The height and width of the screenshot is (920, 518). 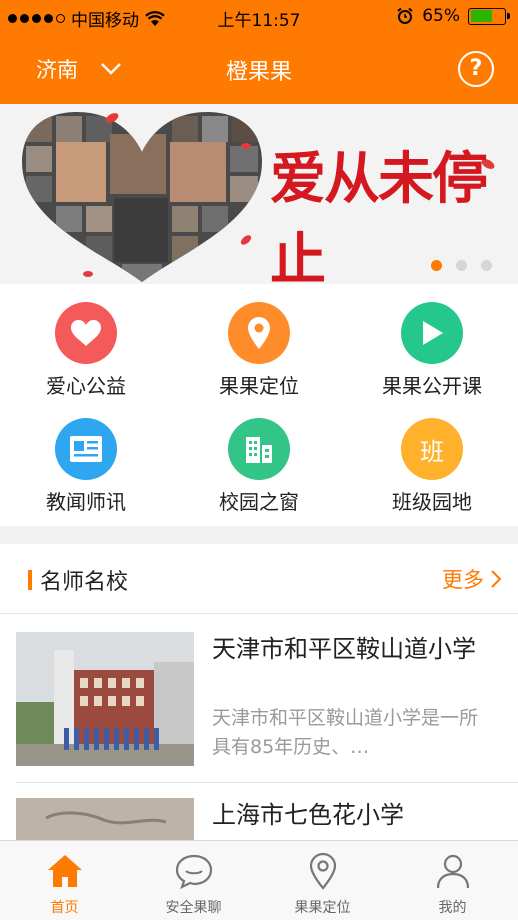 I want to click on grid-item-locate: 果果定位, so click(x=259, y=350).